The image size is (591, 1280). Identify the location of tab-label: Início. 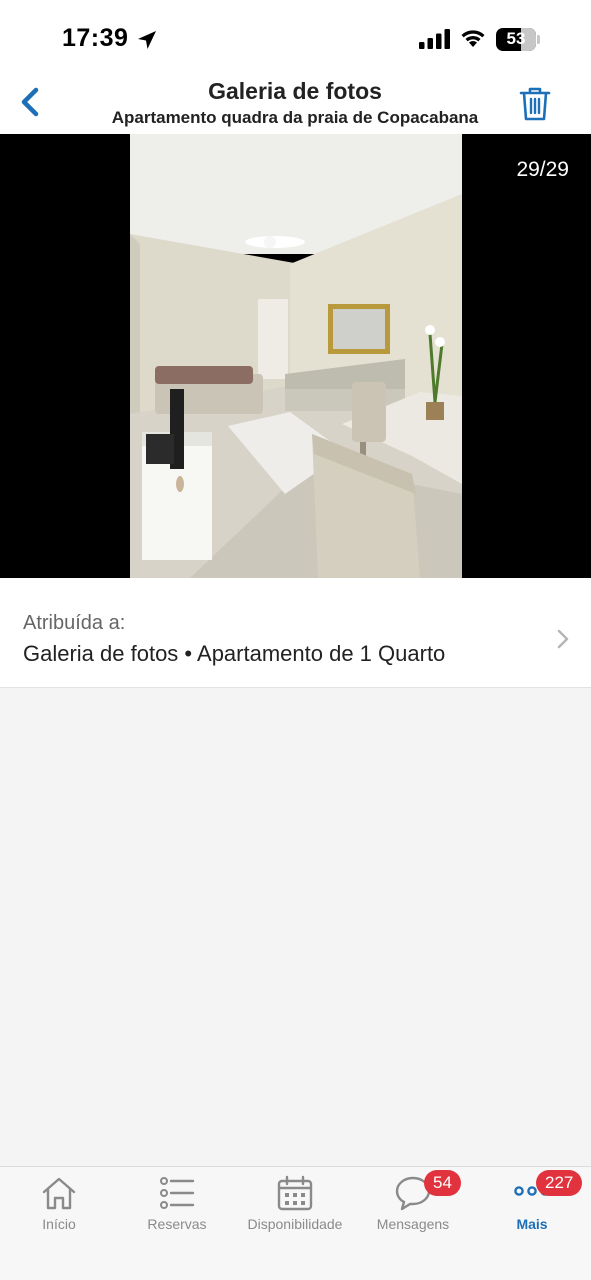
(59, 1224).